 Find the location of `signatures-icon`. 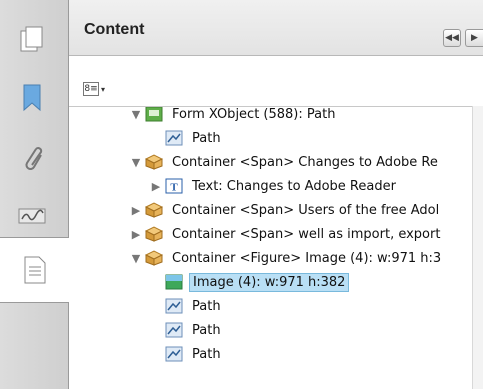

signatures-icon is located at coordinates (32, 216).